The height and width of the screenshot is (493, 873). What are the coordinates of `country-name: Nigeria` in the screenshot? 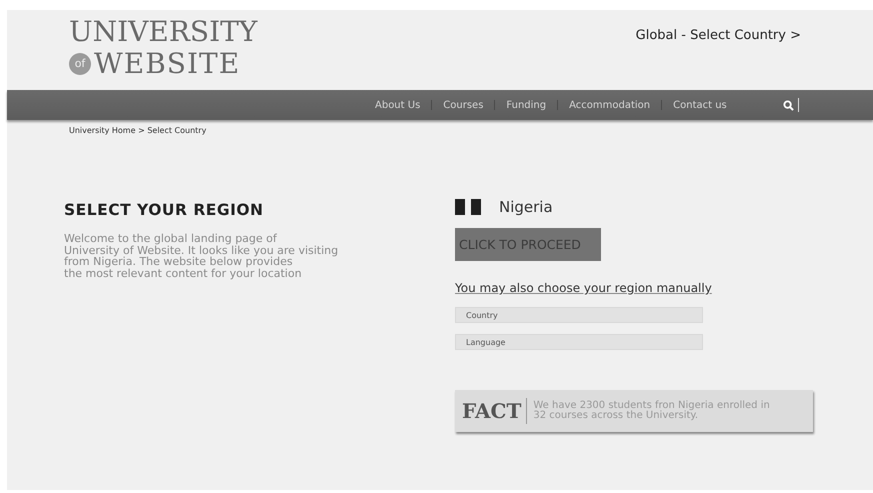 It's located at (526, 207).